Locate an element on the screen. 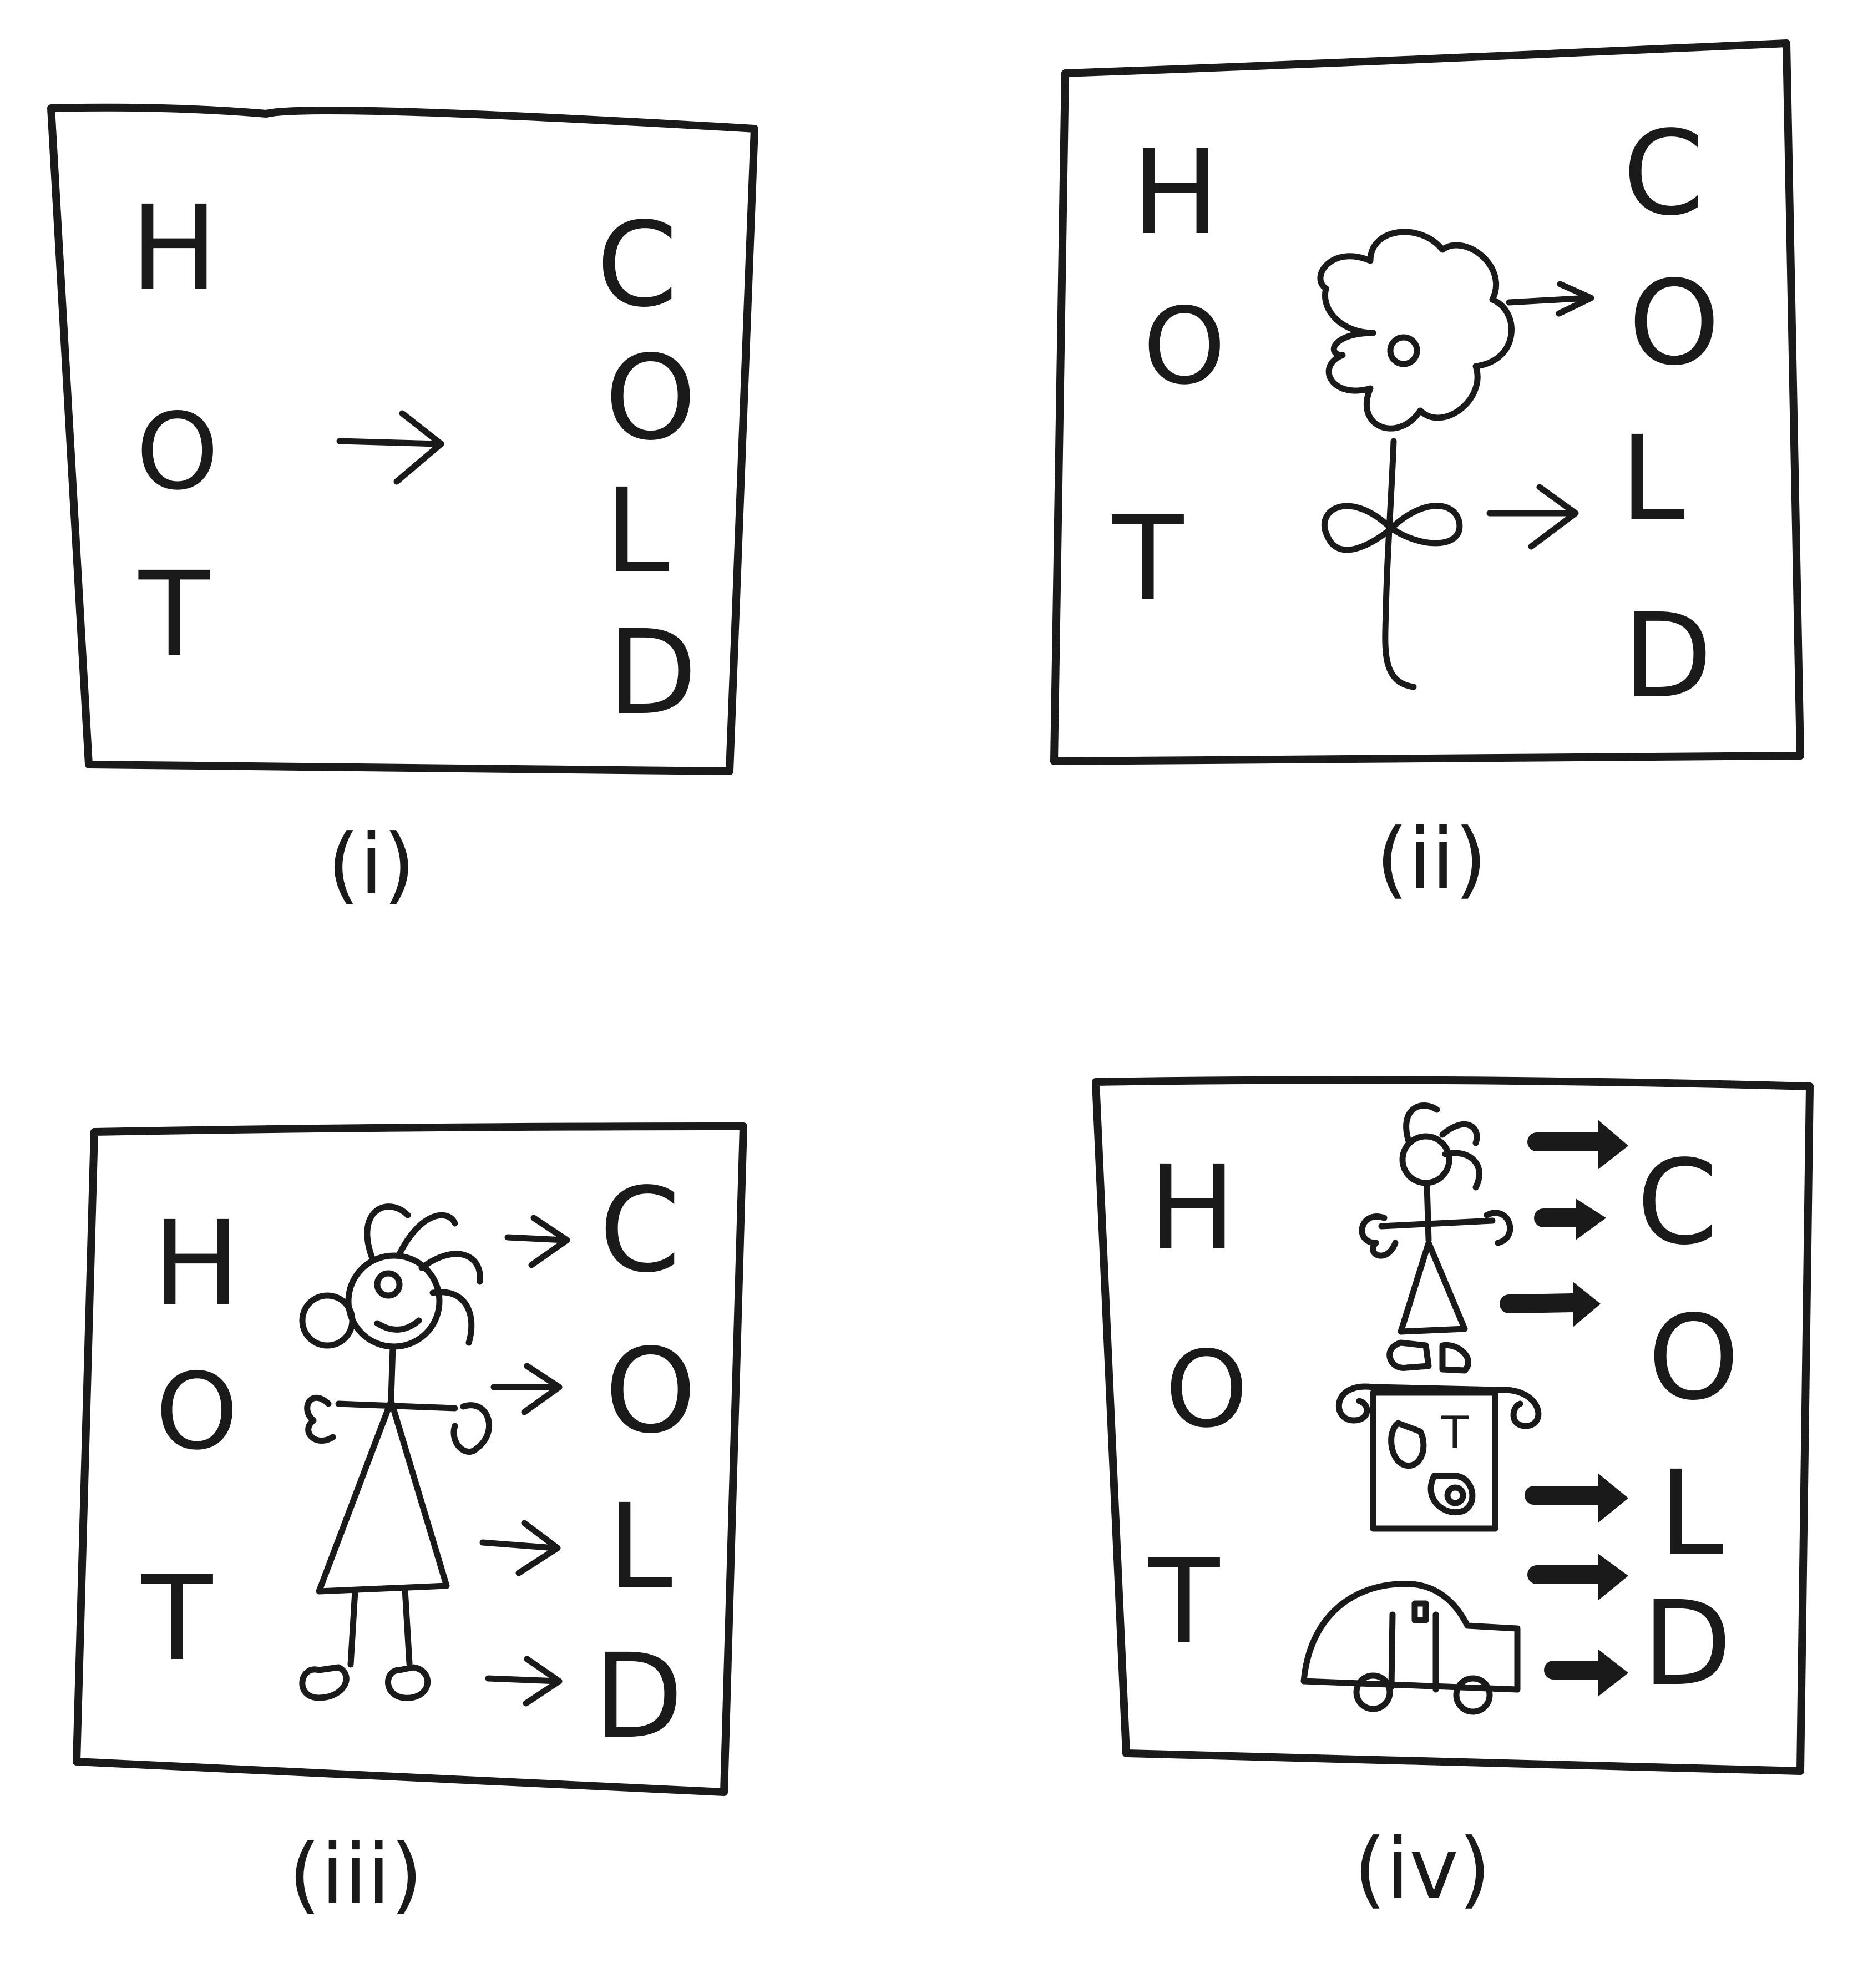  panel-ii-letter-c: C is located at coordinates (1663, 173).